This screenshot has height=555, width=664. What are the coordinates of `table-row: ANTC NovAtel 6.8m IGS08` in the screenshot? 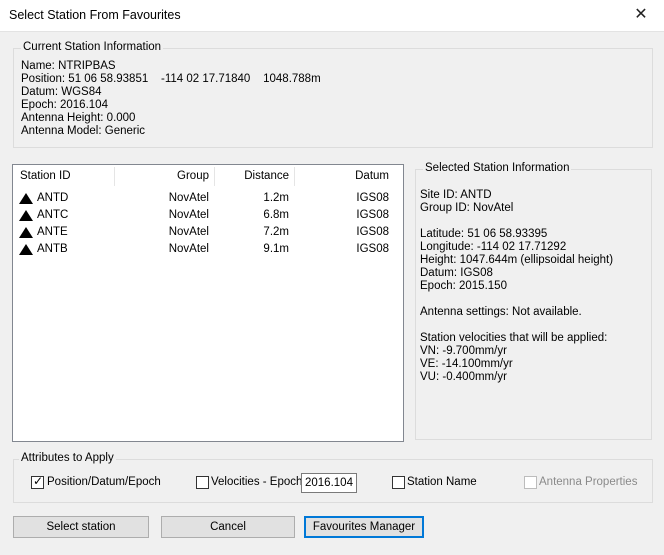 It's located at (208, 215).